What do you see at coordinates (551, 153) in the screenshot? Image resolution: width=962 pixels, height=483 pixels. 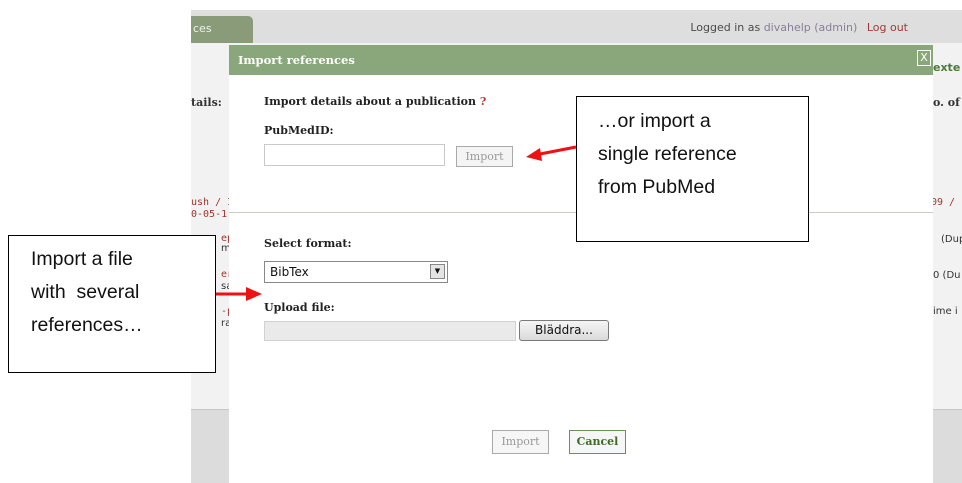 I see `pubmed-arrow-icon` at bounding box center [551, 153].